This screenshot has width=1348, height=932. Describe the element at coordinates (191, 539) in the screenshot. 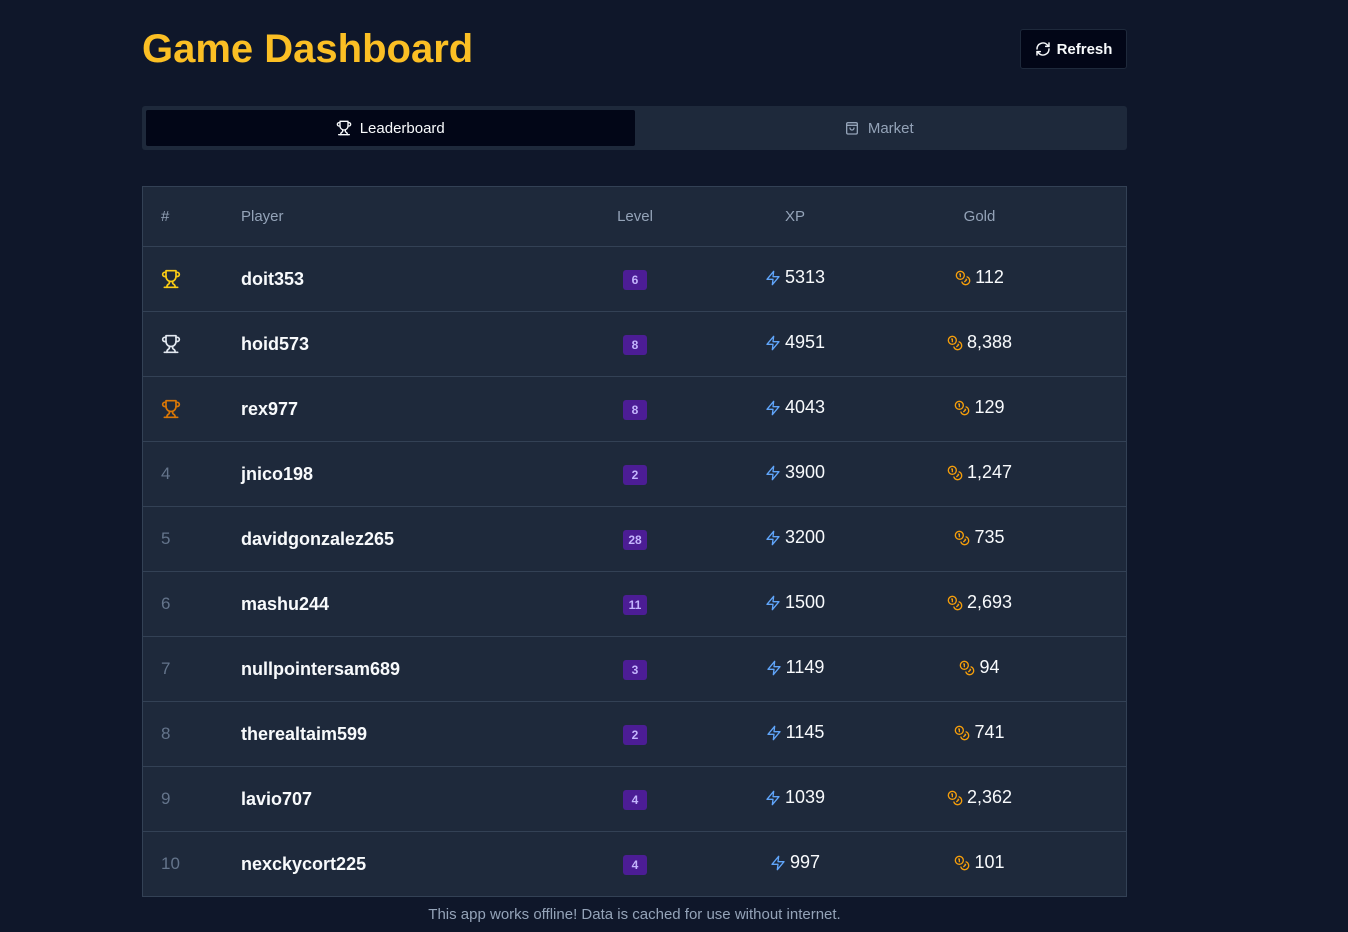

I see `rank-cell: 5` at that location.